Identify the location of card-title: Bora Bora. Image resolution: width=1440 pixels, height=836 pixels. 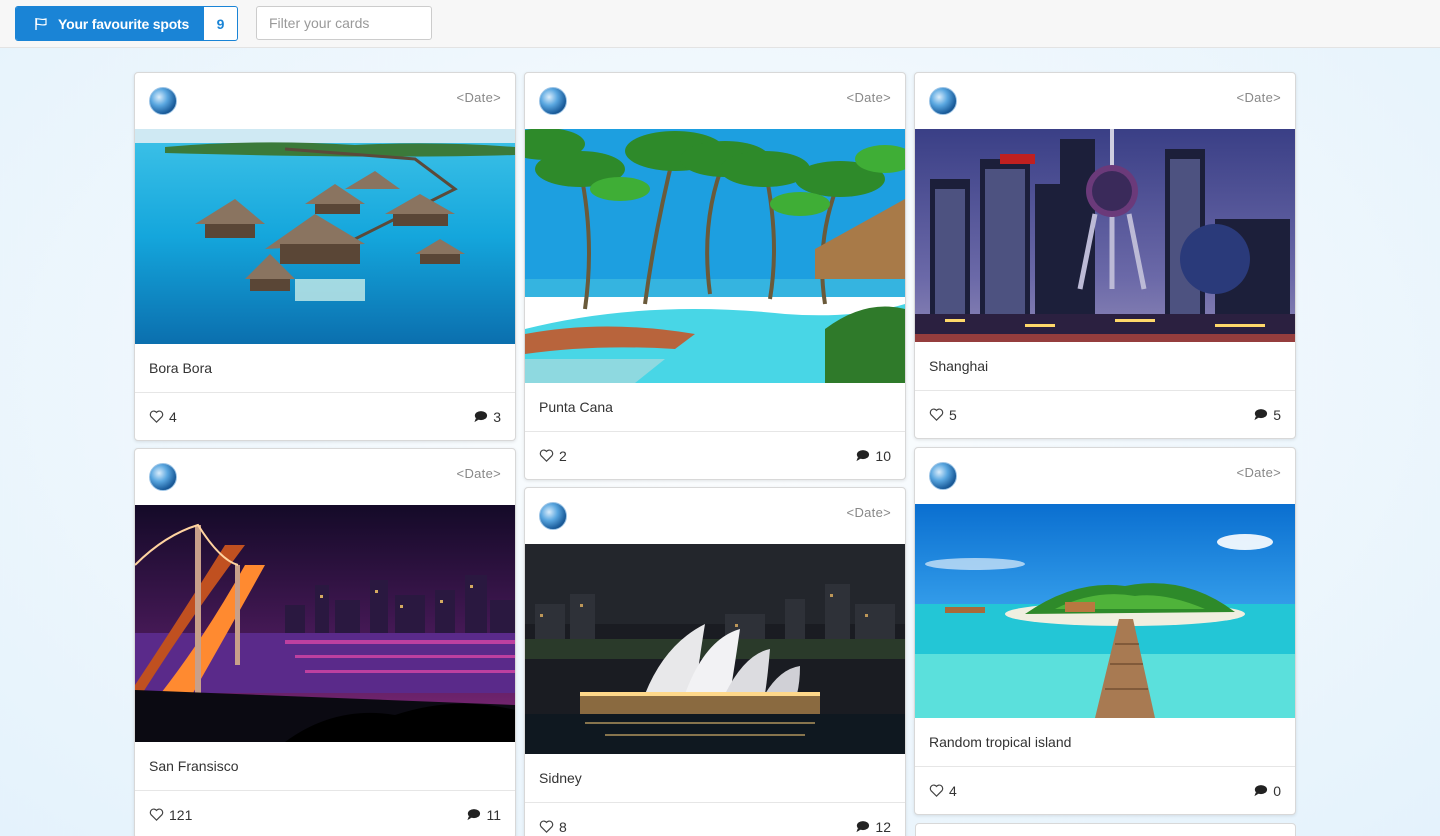
(325, 368).